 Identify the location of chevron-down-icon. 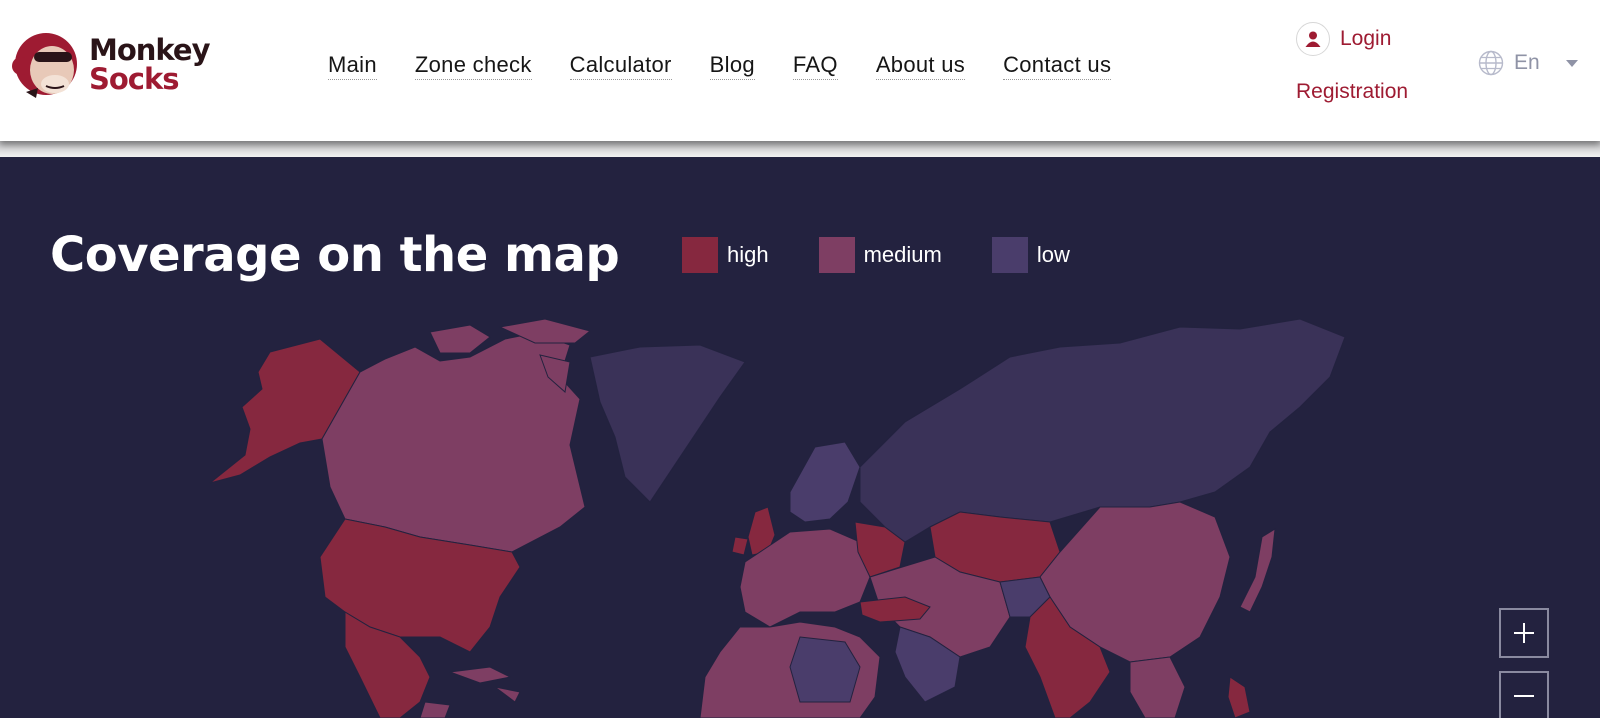
(1571, 63).